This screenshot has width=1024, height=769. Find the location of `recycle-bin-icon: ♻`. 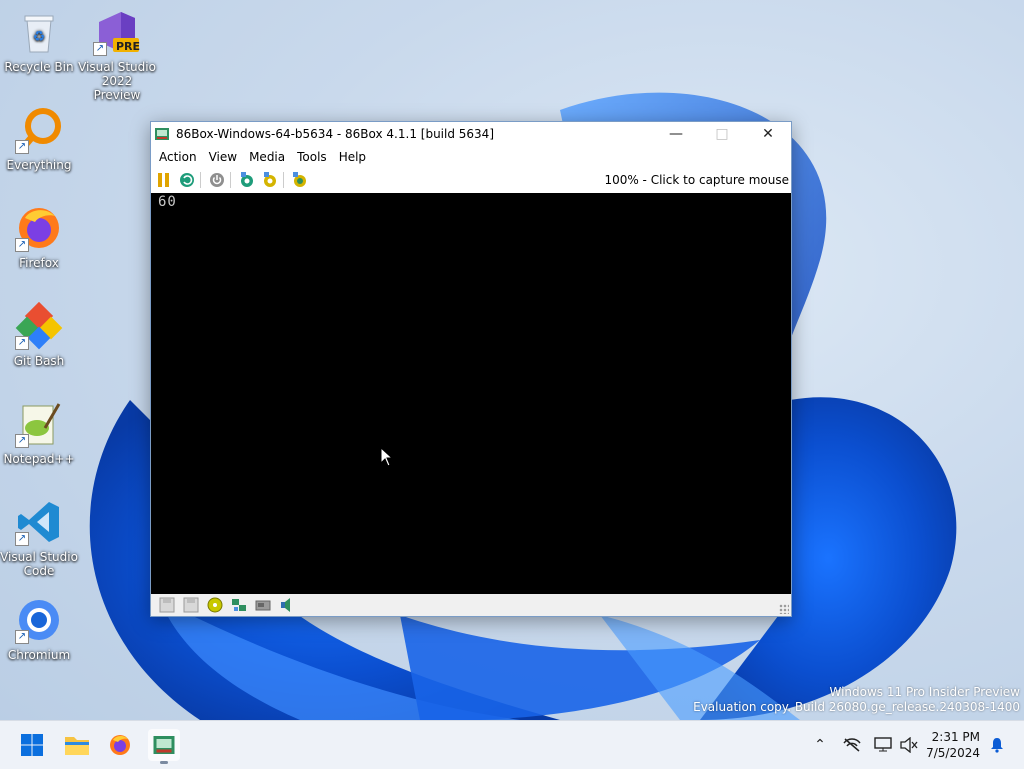

recycle-bin-icon: ♻ is located at coordinates (39, 32).